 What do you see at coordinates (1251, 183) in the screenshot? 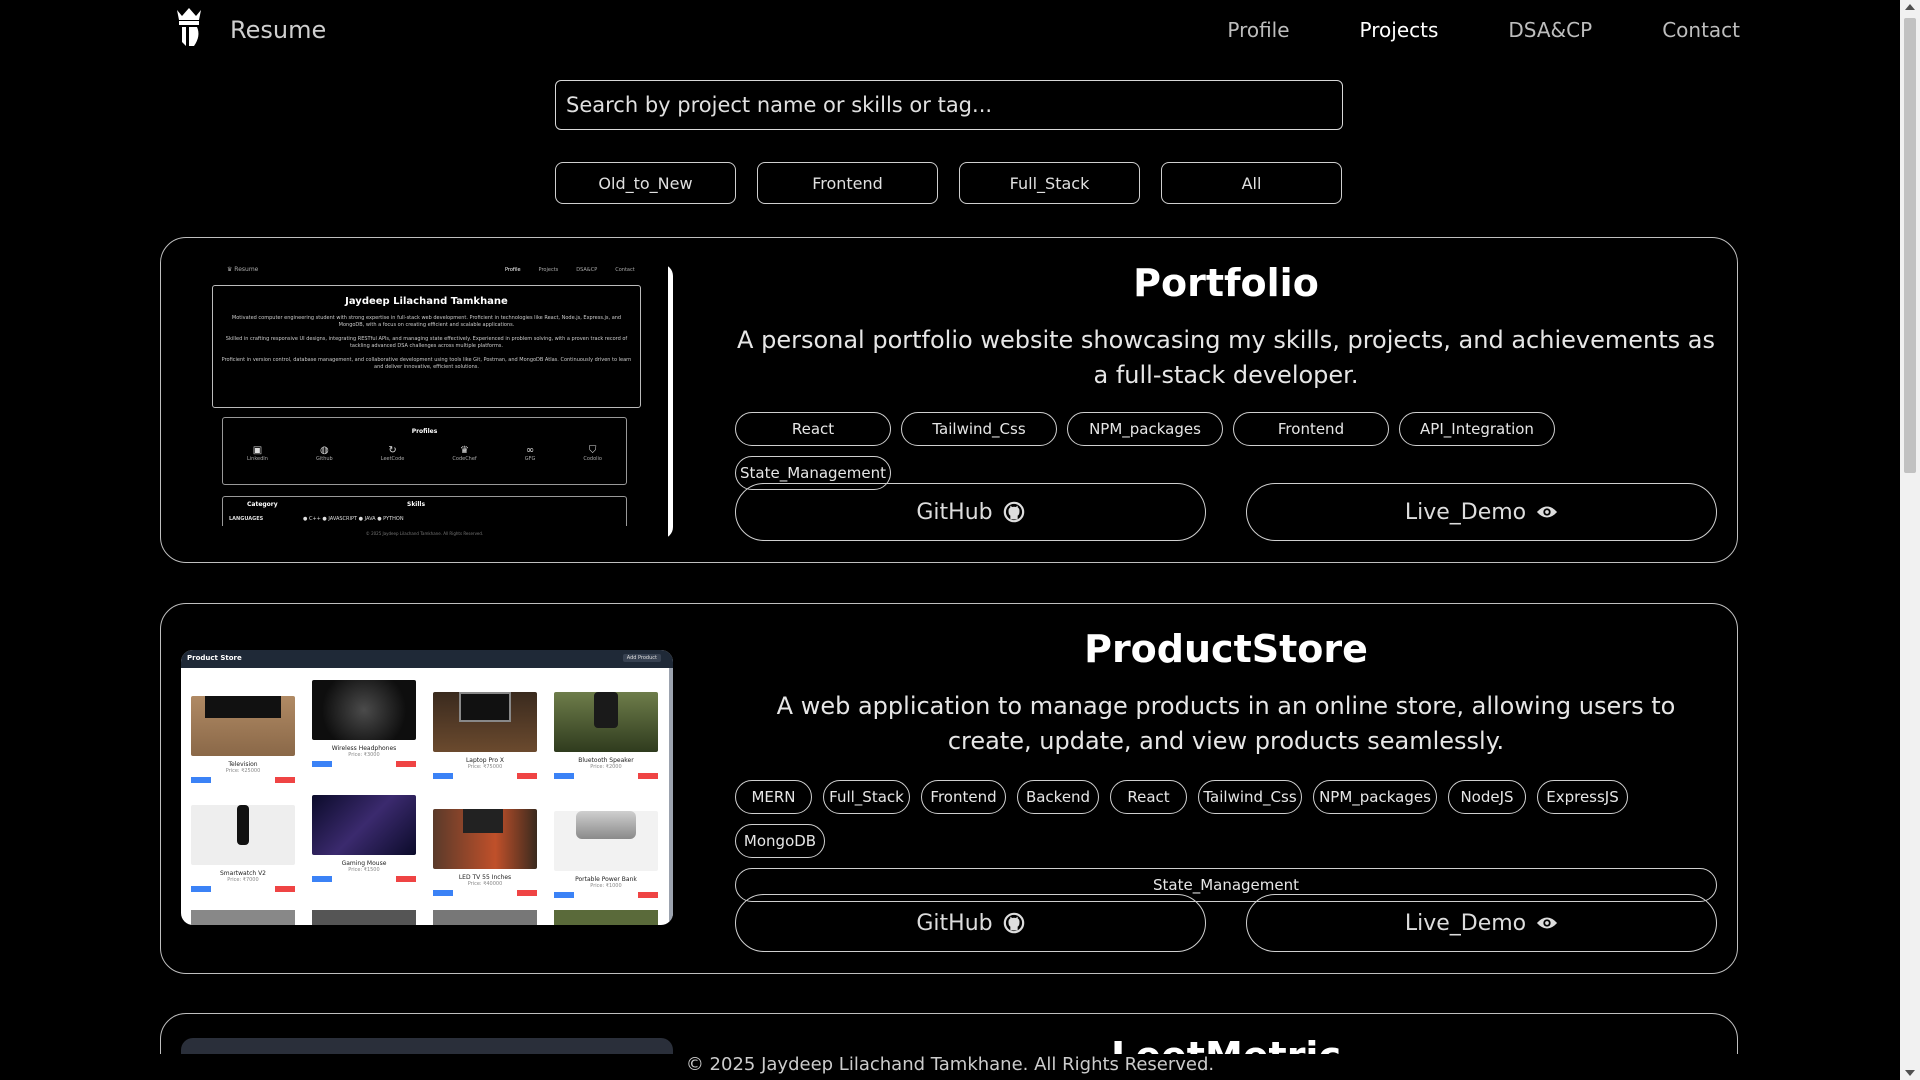
I see `filter-all-button: All` at bounding box center [1251, 183].